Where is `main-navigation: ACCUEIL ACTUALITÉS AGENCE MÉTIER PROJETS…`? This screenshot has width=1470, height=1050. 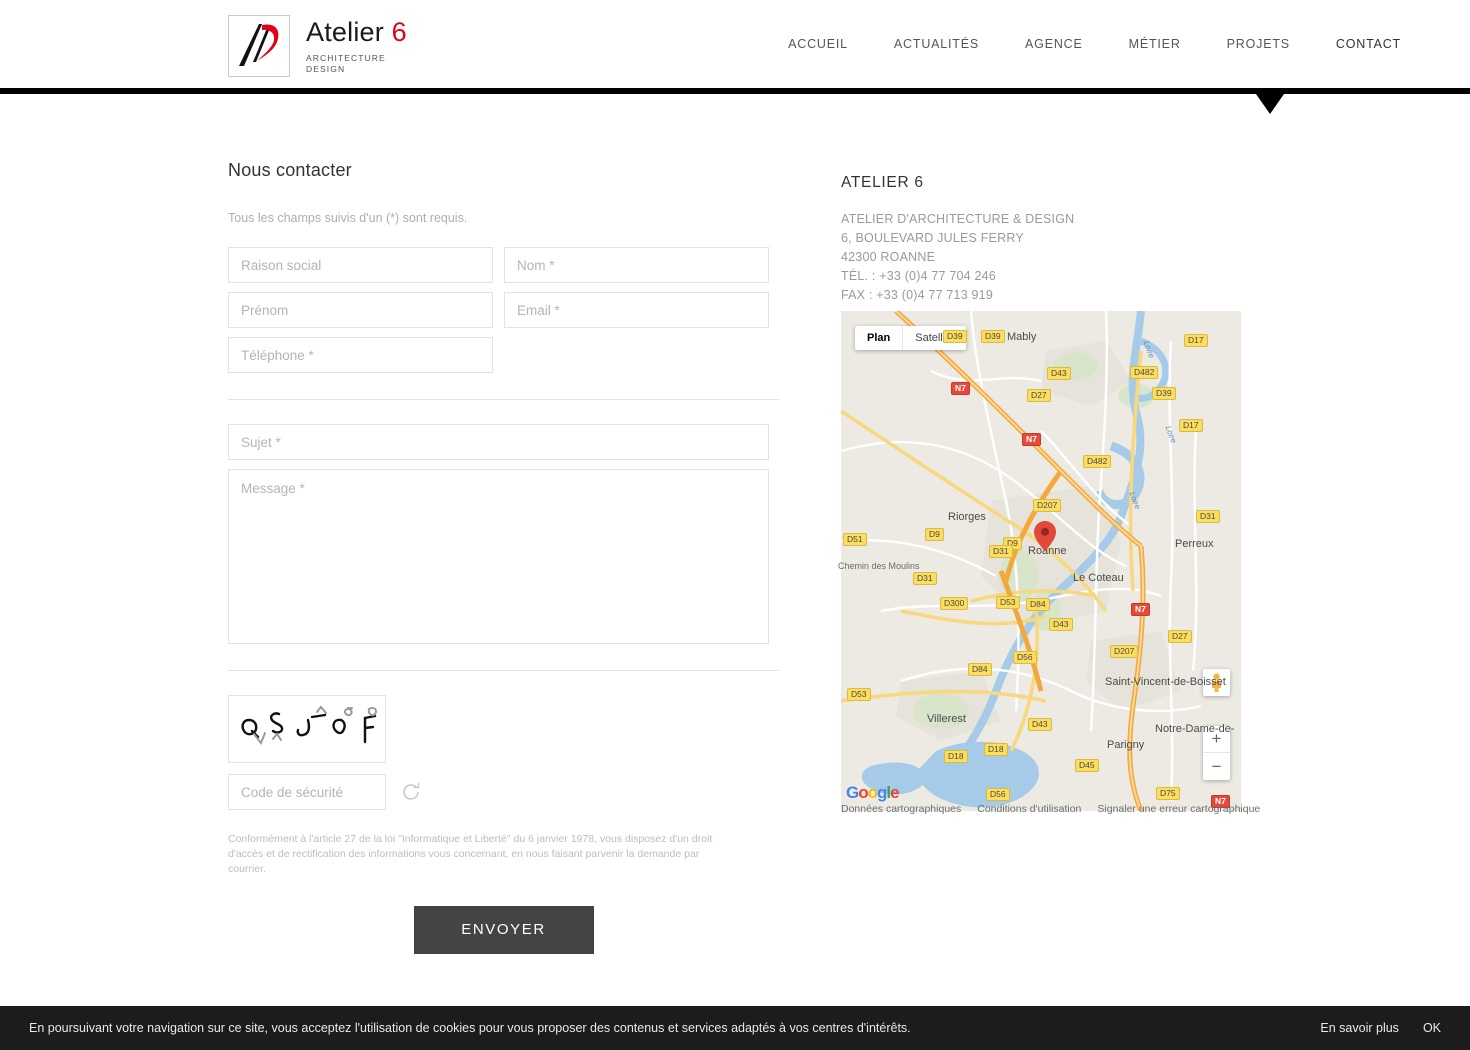 main-navigation: ACCUEIL ACTUALITÉS AGENCE MÉTIER PROJETS… is located at coordinates (1120, 44).